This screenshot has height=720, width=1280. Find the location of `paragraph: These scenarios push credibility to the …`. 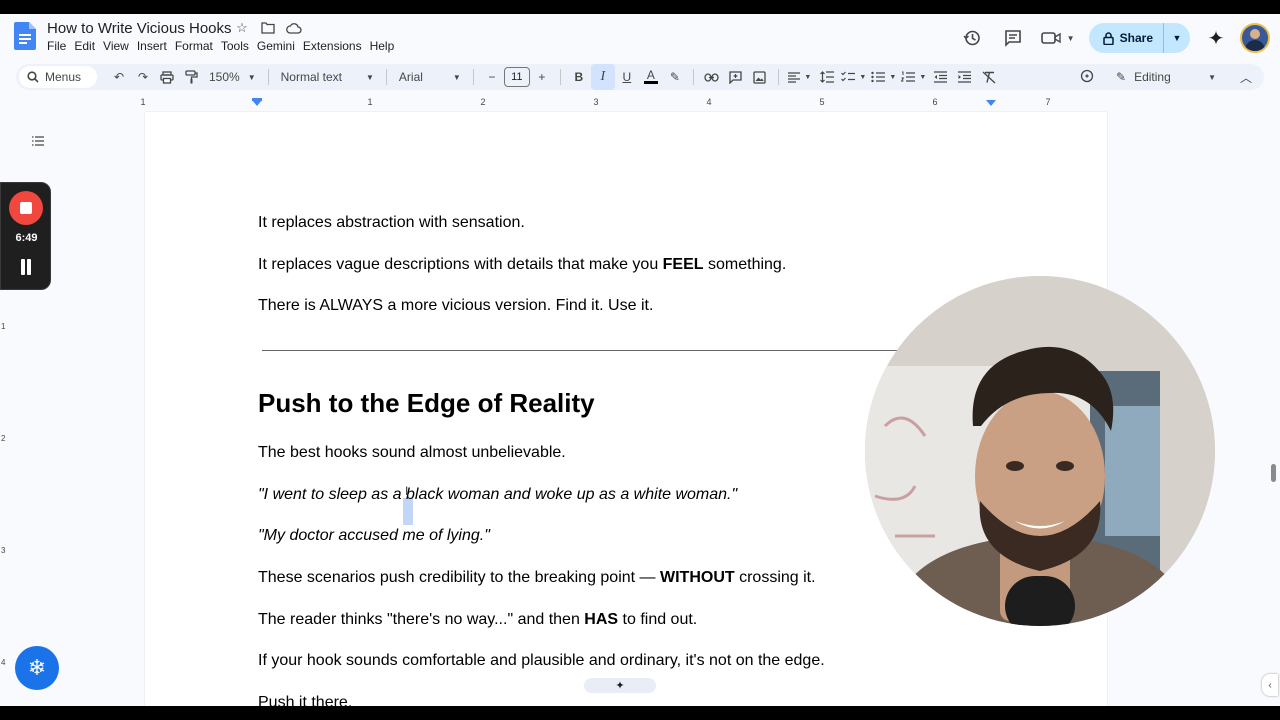

paragraph: These scenarios push credibility to the … is located at coordinates (537, 578).